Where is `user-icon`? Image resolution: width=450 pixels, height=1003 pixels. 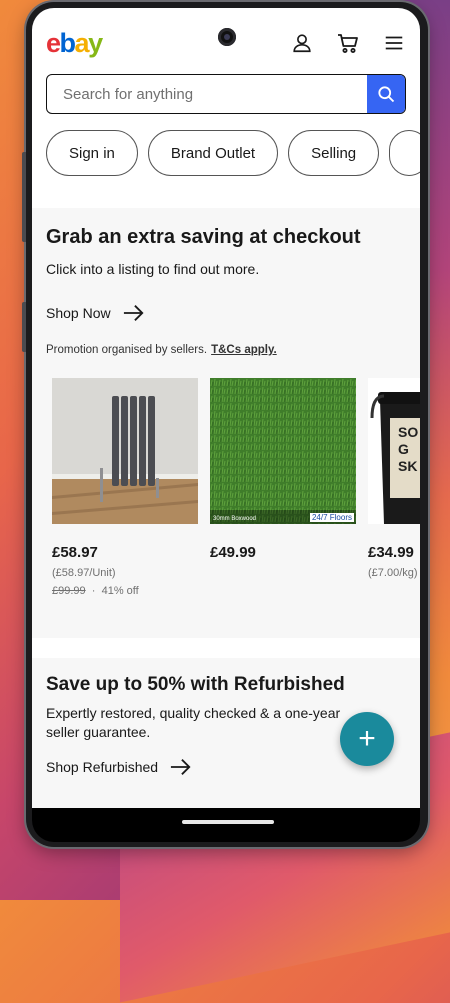
user-icon is located at coordinates (302, 43).